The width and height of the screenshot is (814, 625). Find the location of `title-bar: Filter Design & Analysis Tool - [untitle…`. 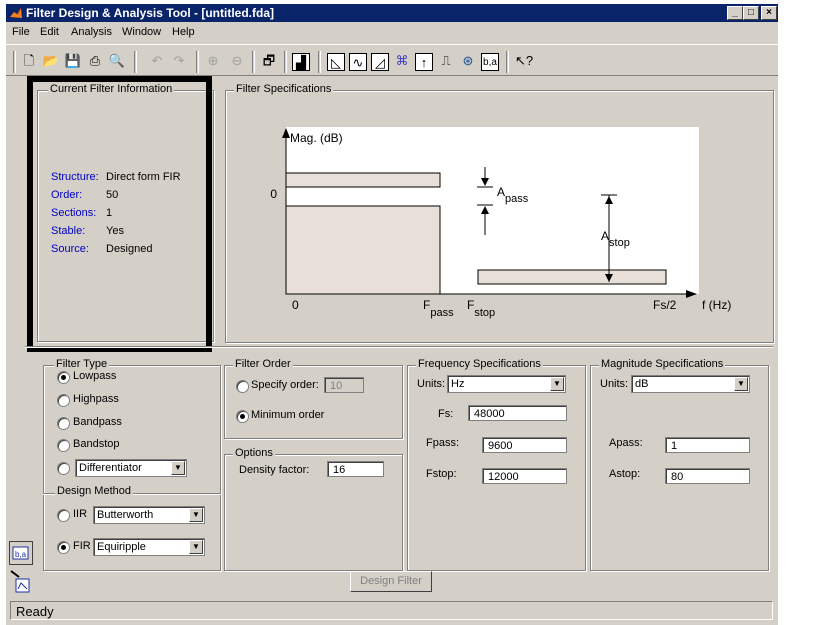

title-bar: Filter Design & Analysis Tool - [untitle… is located at coordinates (392, 13).